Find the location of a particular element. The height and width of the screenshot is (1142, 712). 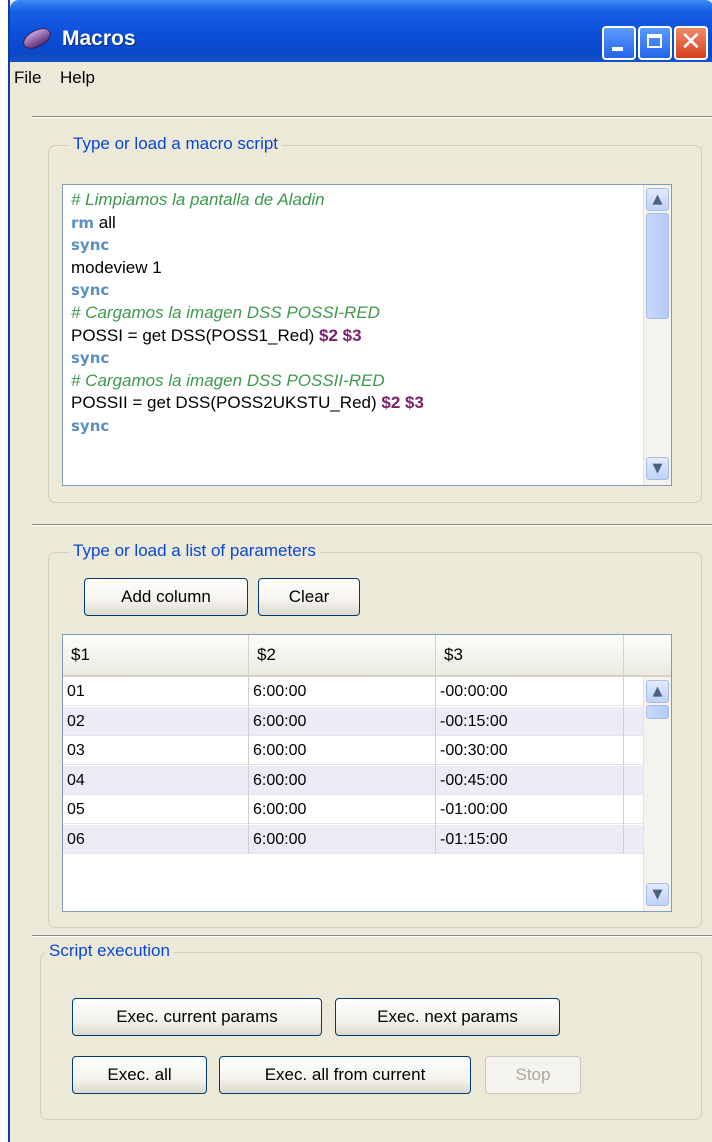

table-cell: -00:30:00 is located at coordinates (530, 750).